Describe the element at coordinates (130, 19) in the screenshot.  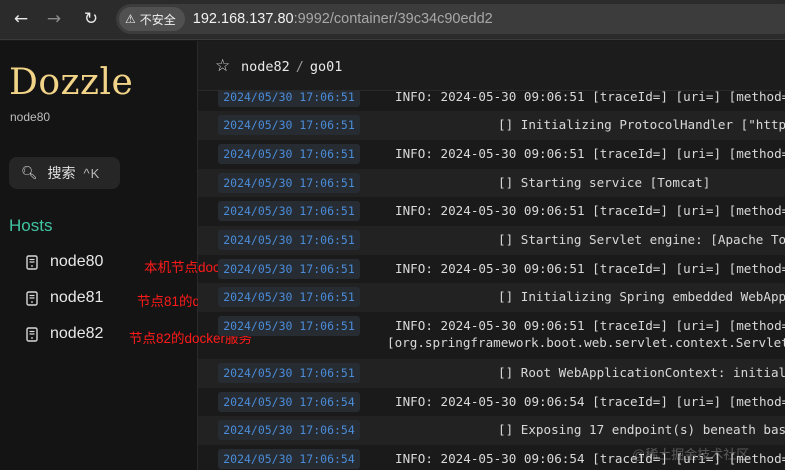
I see `warning-icon: ⚠` at that location.